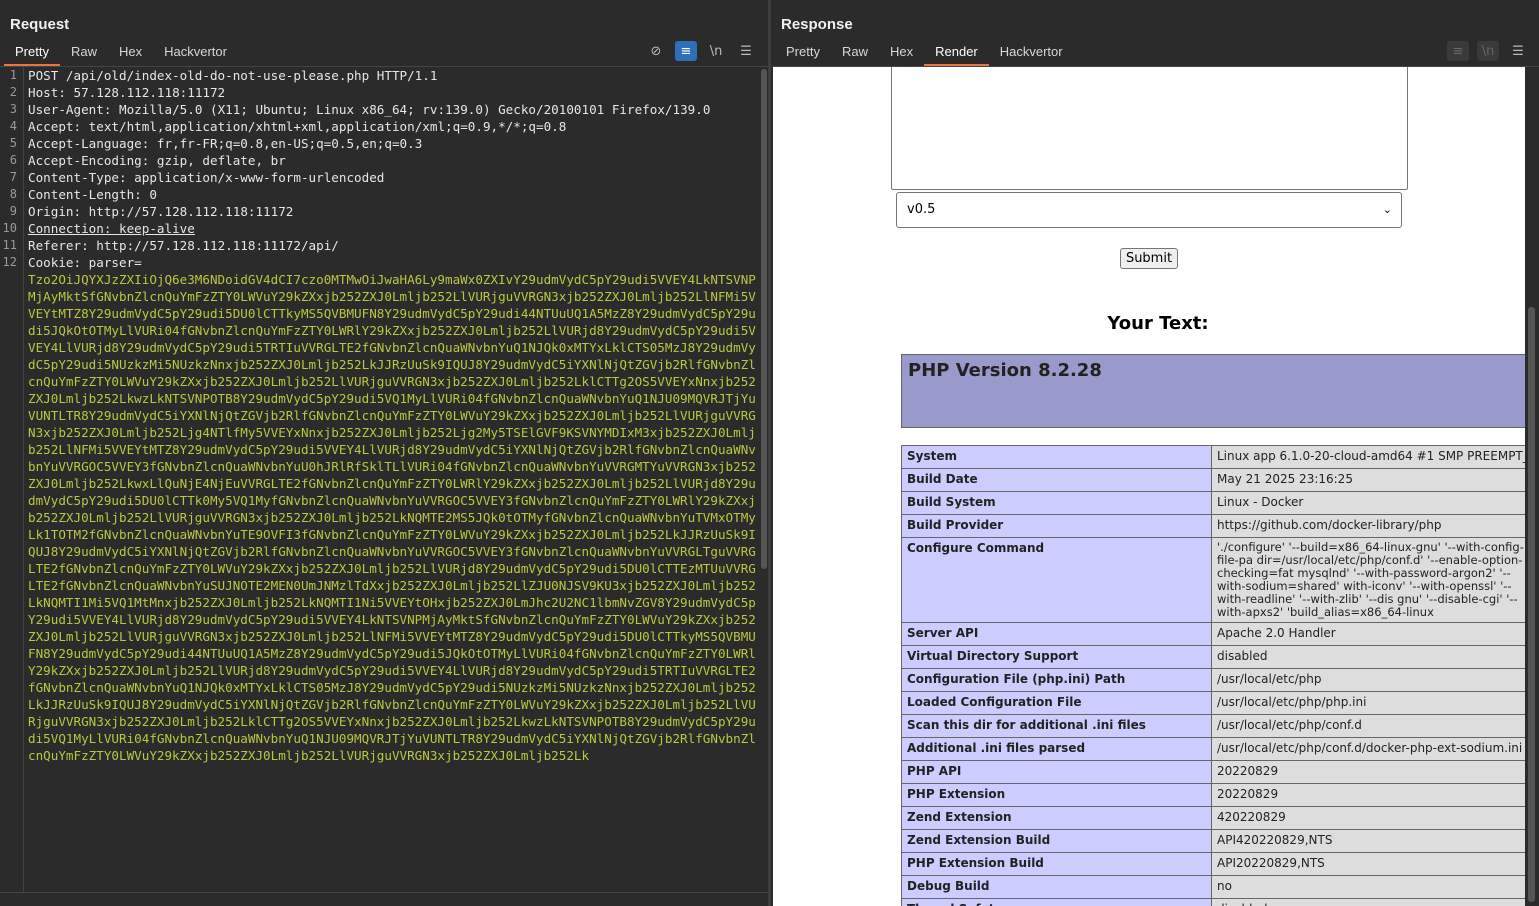 Image resolution: width=1539 pixels, height=906 pixels. Describe the element at coordinates (393, 160) in the screenshot. I see `request-line: Accept-Encoding: gzip, deflate, br` at that location.